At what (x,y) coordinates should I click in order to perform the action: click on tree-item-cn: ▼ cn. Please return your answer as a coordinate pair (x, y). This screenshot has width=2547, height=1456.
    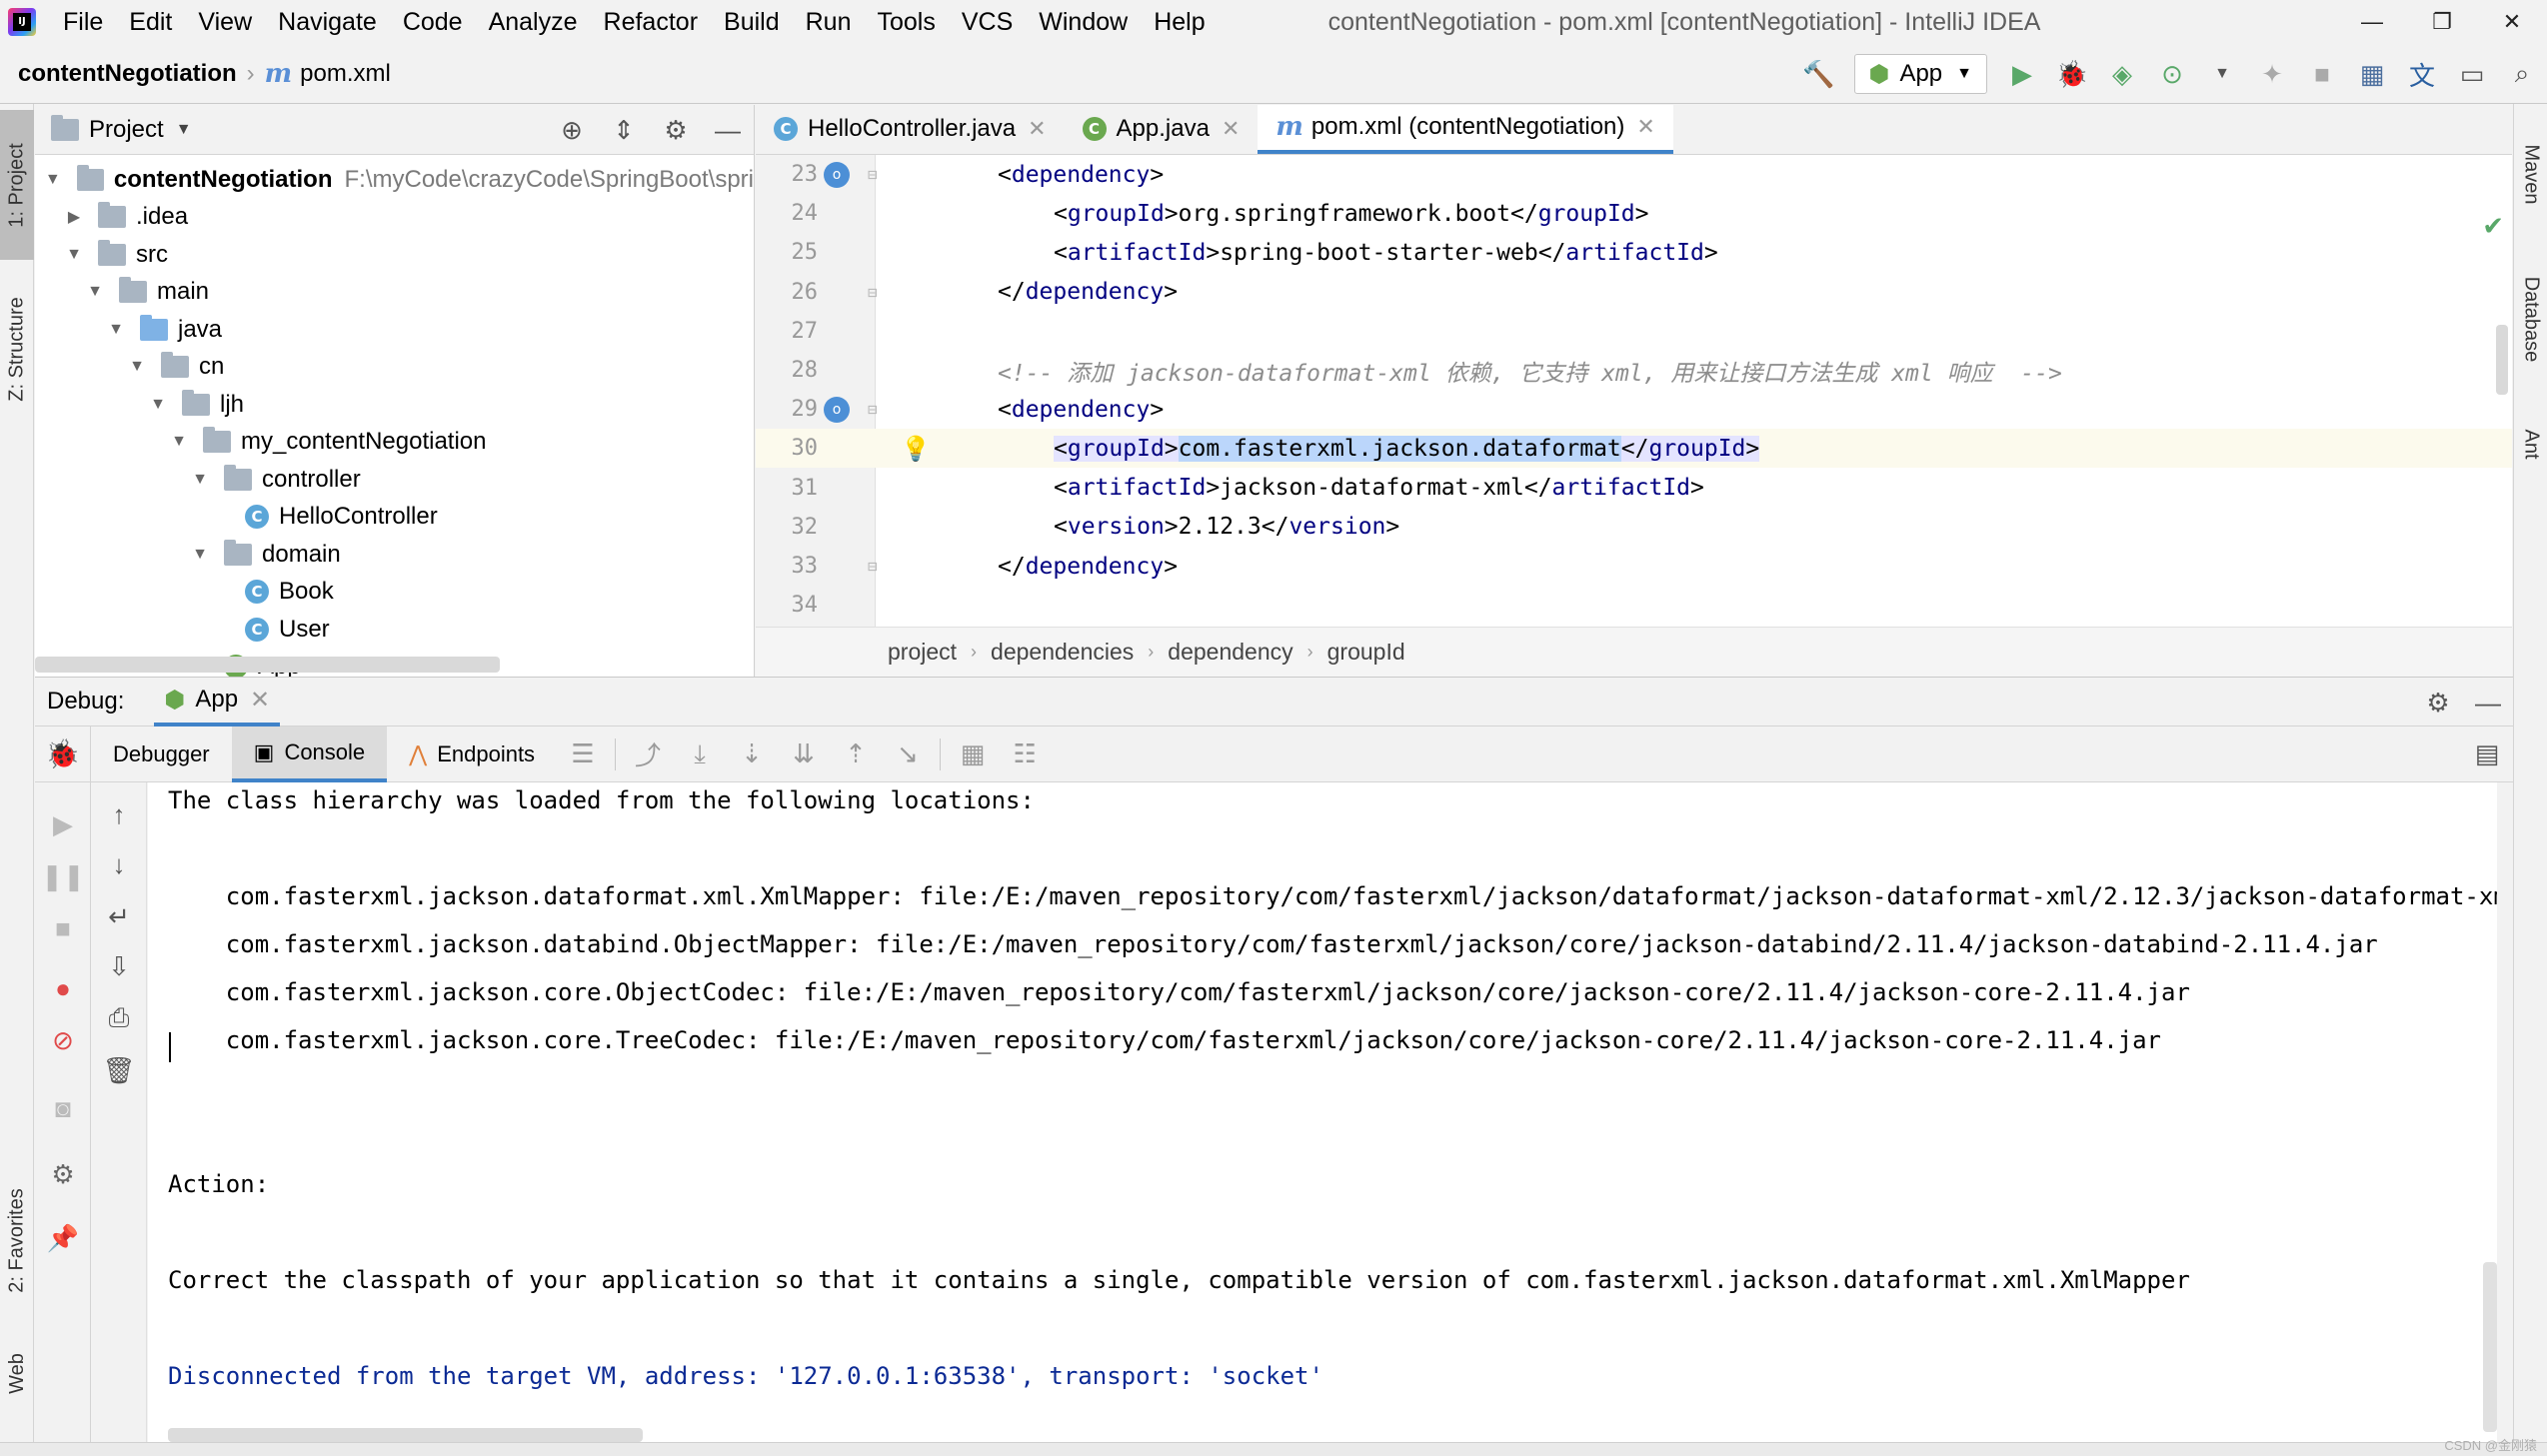
    Looking at the image, I should click on (394, 368).